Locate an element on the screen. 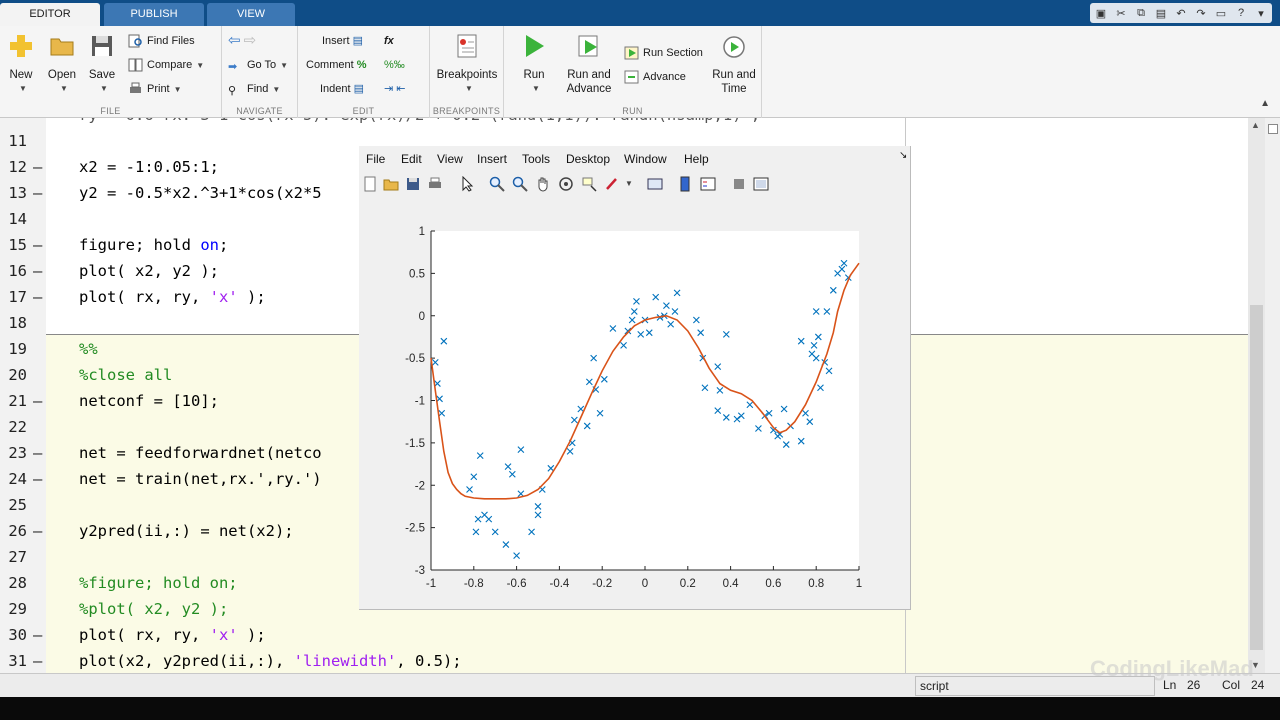 Image resolution: width=1280 pixels, height=720 pixels. cut-icon: ✂ is located at coordinates (1121, 13).